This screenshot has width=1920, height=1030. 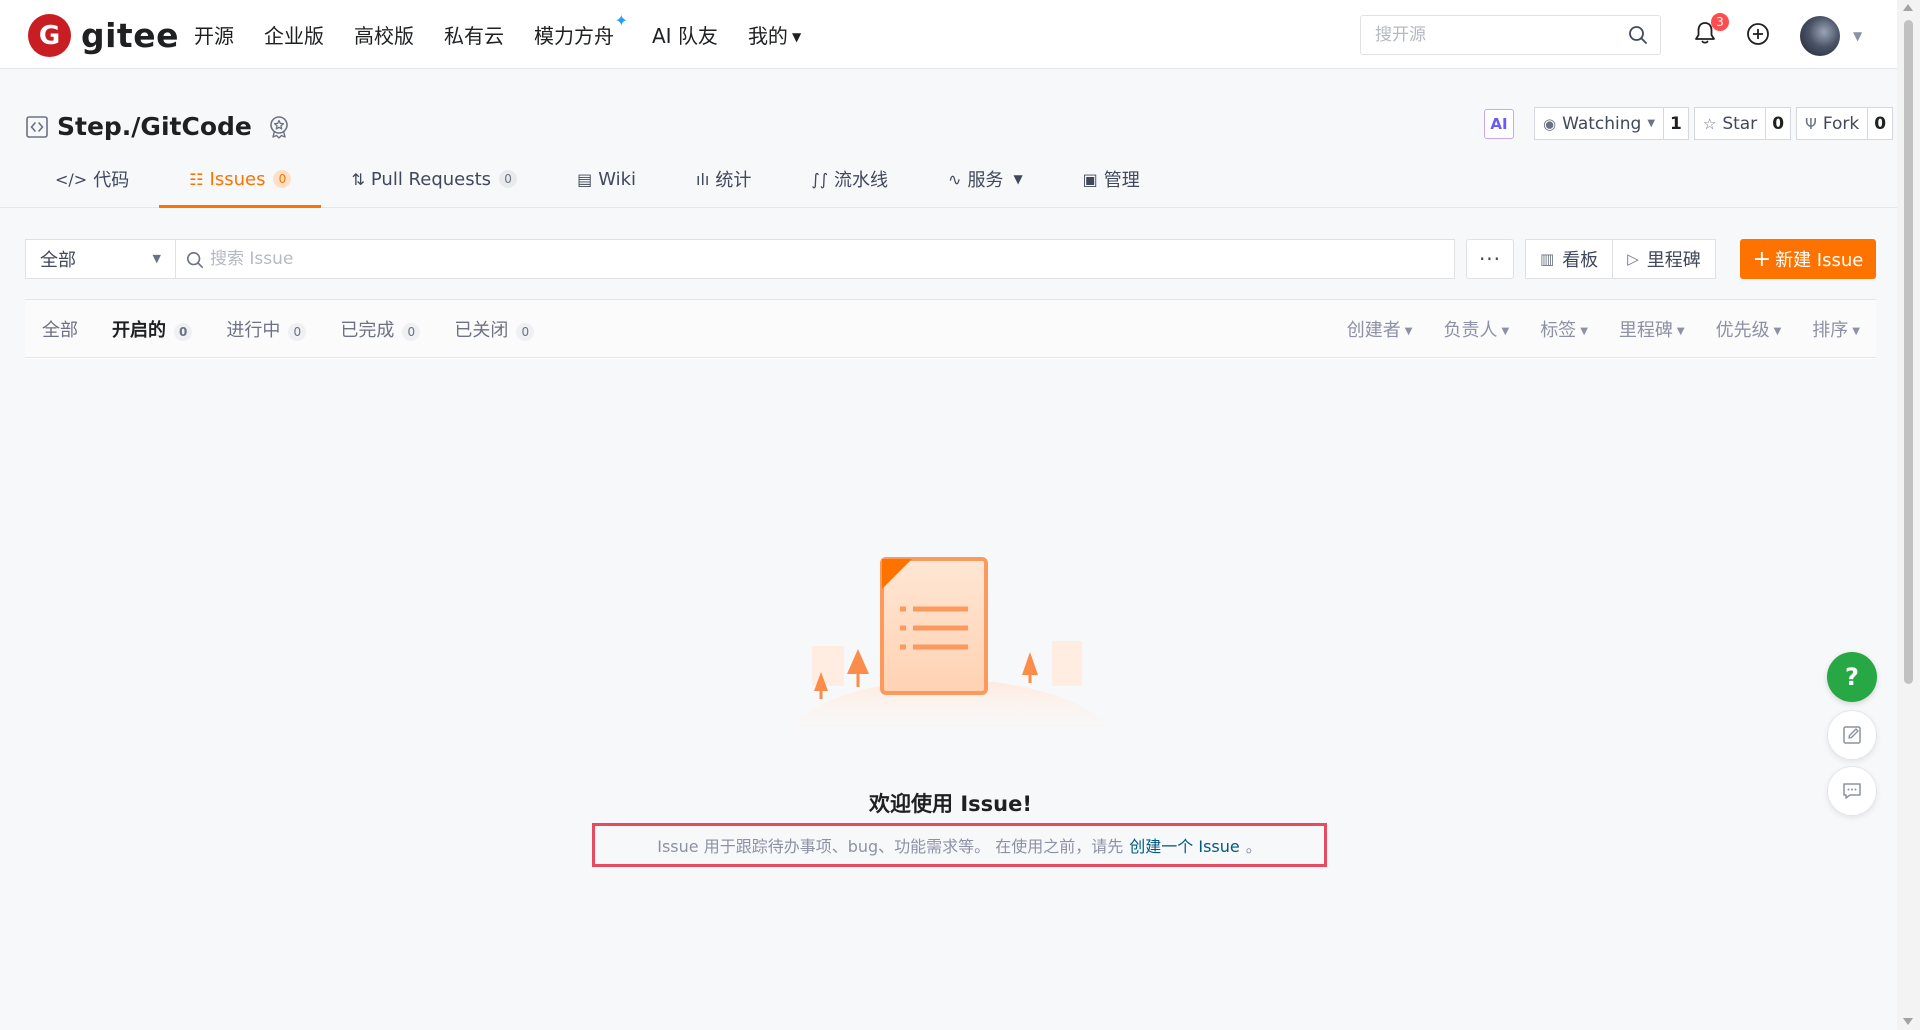 What do you see at coordinates (1490, 259) in the screenshot?
I see `more-options-button: ···` at bounding box center [1490, 259].